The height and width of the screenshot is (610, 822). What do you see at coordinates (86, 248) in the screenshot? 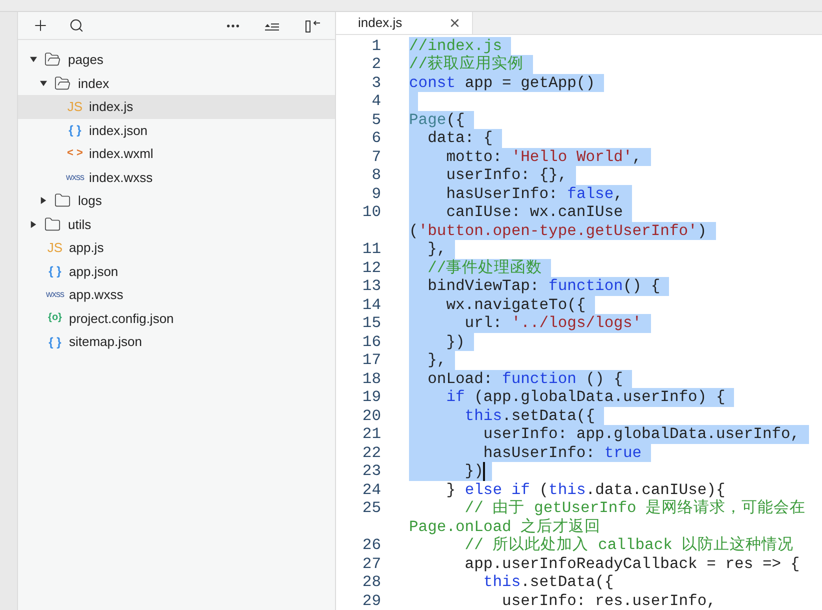
I see `file-name: app.js` at bounding box center [86, 248].